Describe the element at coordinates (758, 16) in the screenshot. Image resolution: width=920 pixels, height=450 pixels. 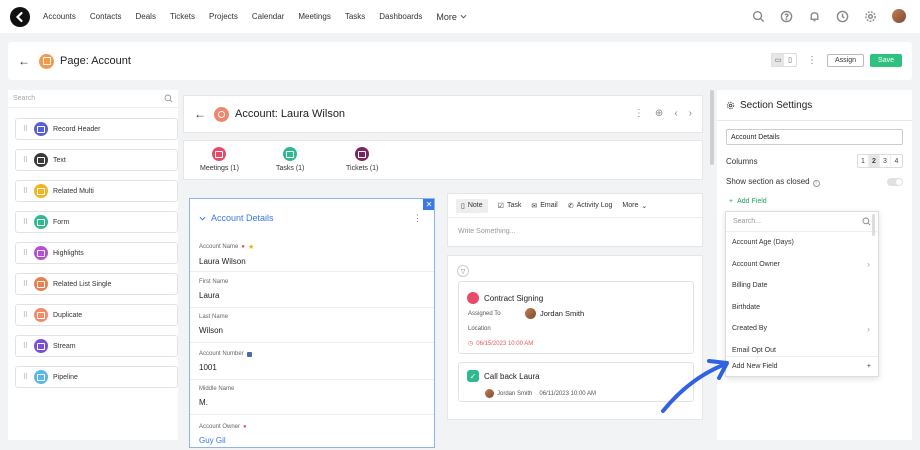
I see `search-icon` at that location.